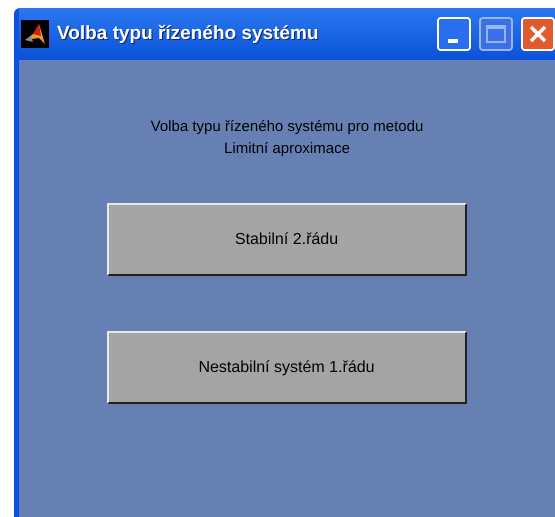 The width and height of the screenshot is (555, 517). What do you see at coordinates (286, 239) in the screenshot?
I see `option-button: Stabilní 2.řádu` at bounding box center [286, 239].